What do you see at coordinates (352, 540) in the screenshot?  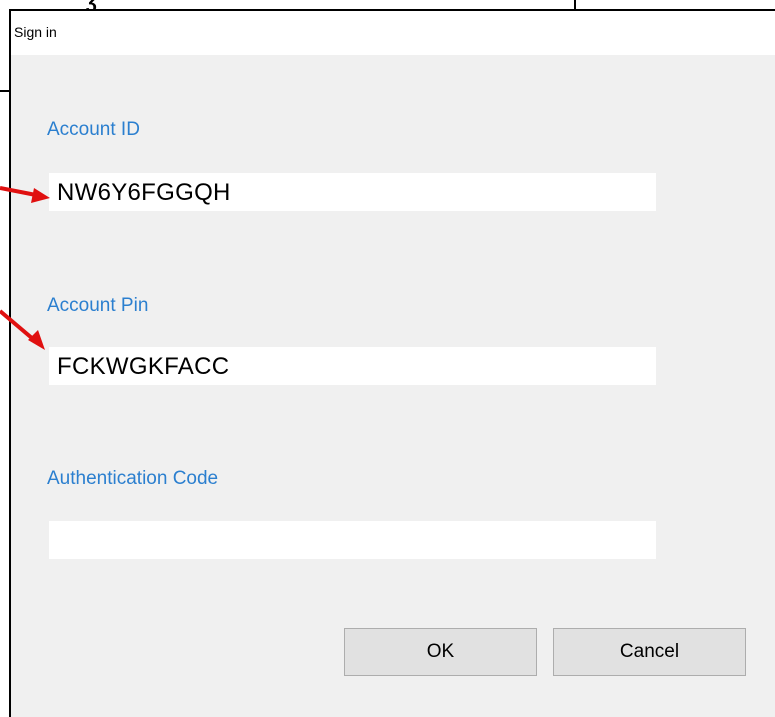 I see `authentication-code-input` at bounding box center [352, 540].